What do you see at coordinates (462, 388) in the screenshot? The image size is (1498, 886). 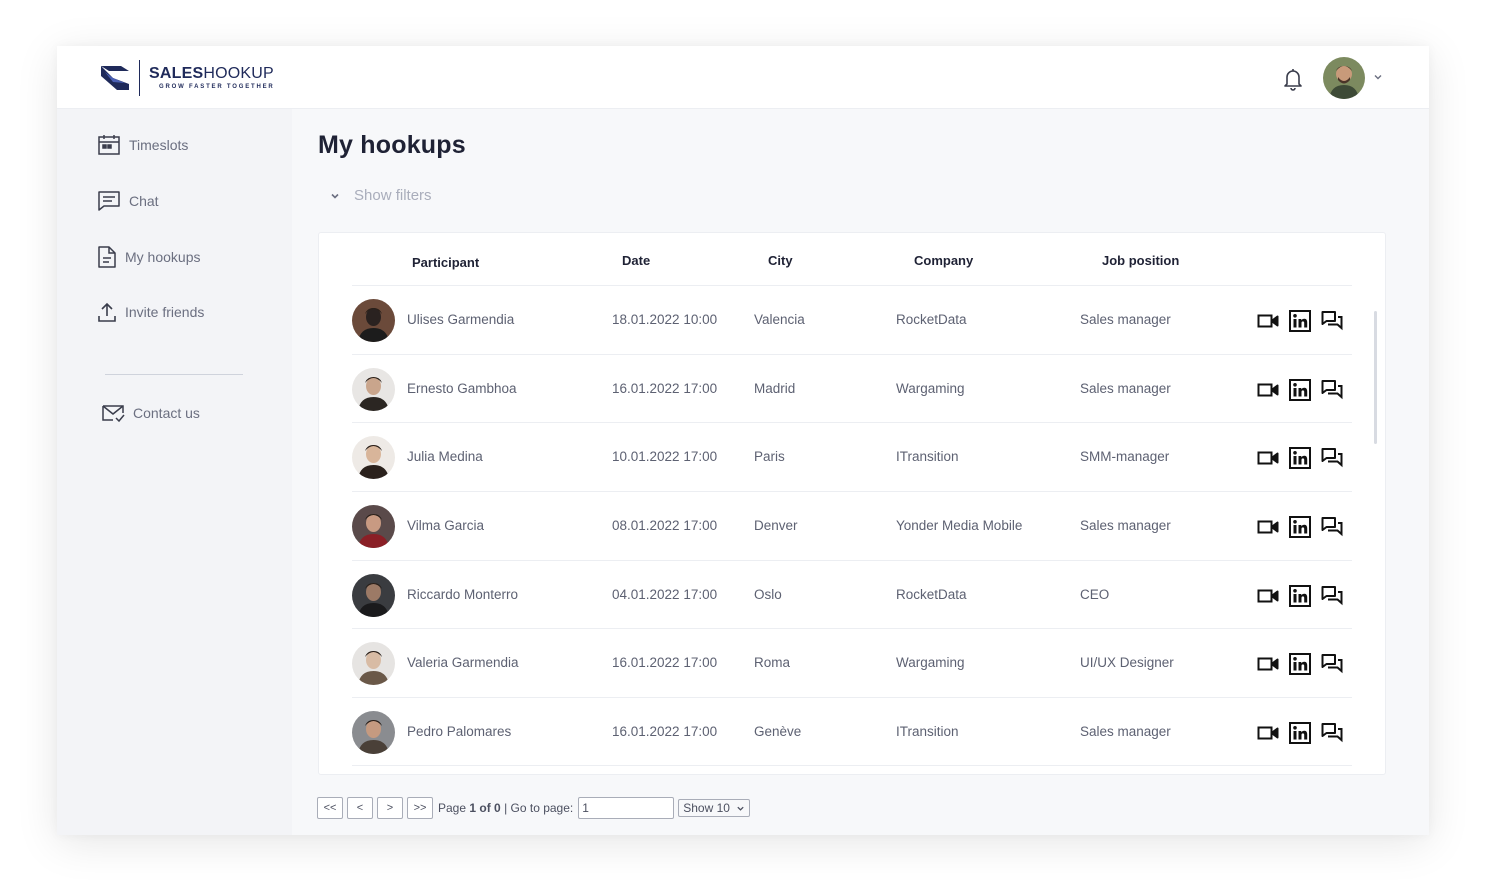 I see `participant-name: Ernesto Gambhoa` at bounding box center [462, 388].